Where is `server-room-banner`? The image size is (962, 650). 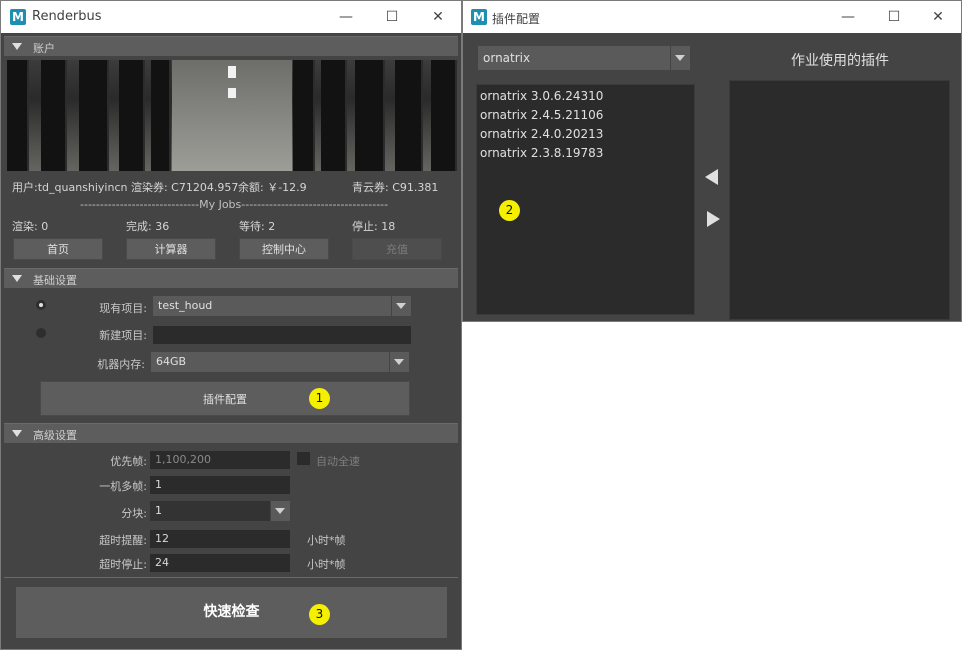
server-room-banner is located at coordinates (232, 115).